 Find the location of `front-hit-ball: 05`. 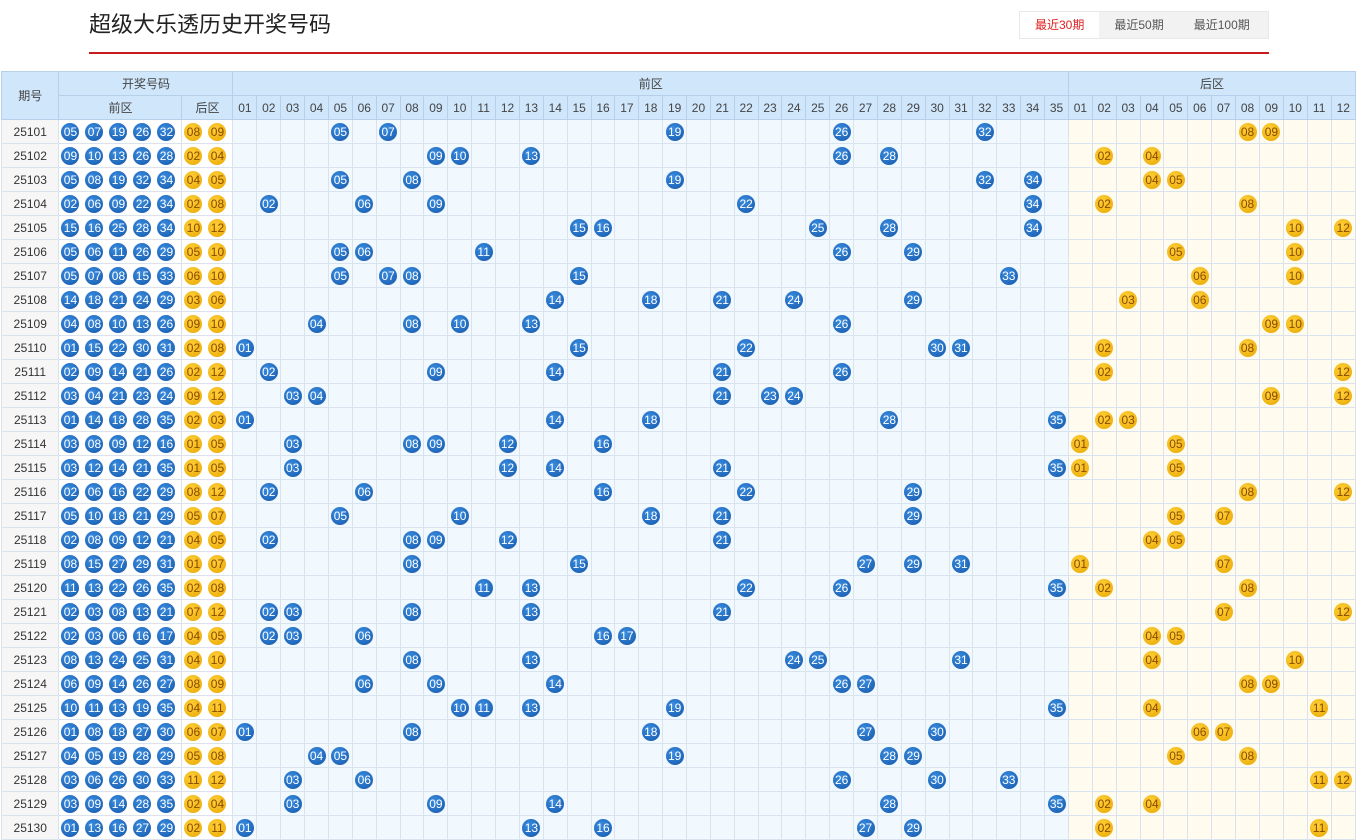

front-hit-ball: 05 is located at coordinates (340, 179).